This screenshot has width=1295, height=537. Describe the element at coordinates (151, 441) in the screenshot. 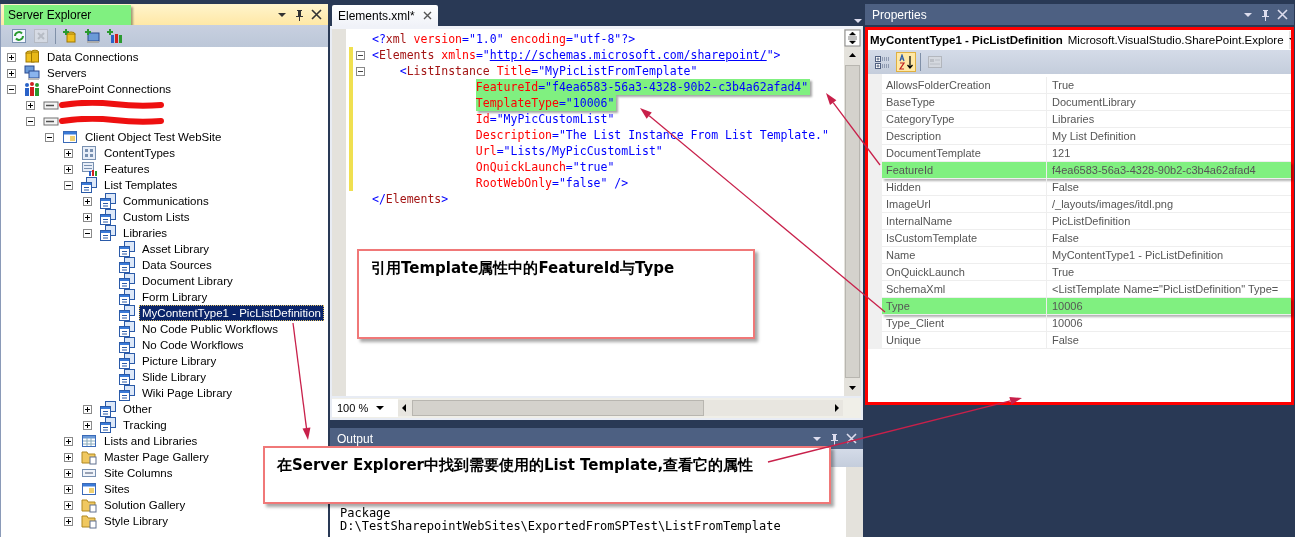

I see `tree-item: Lists and Libraries` at that location.